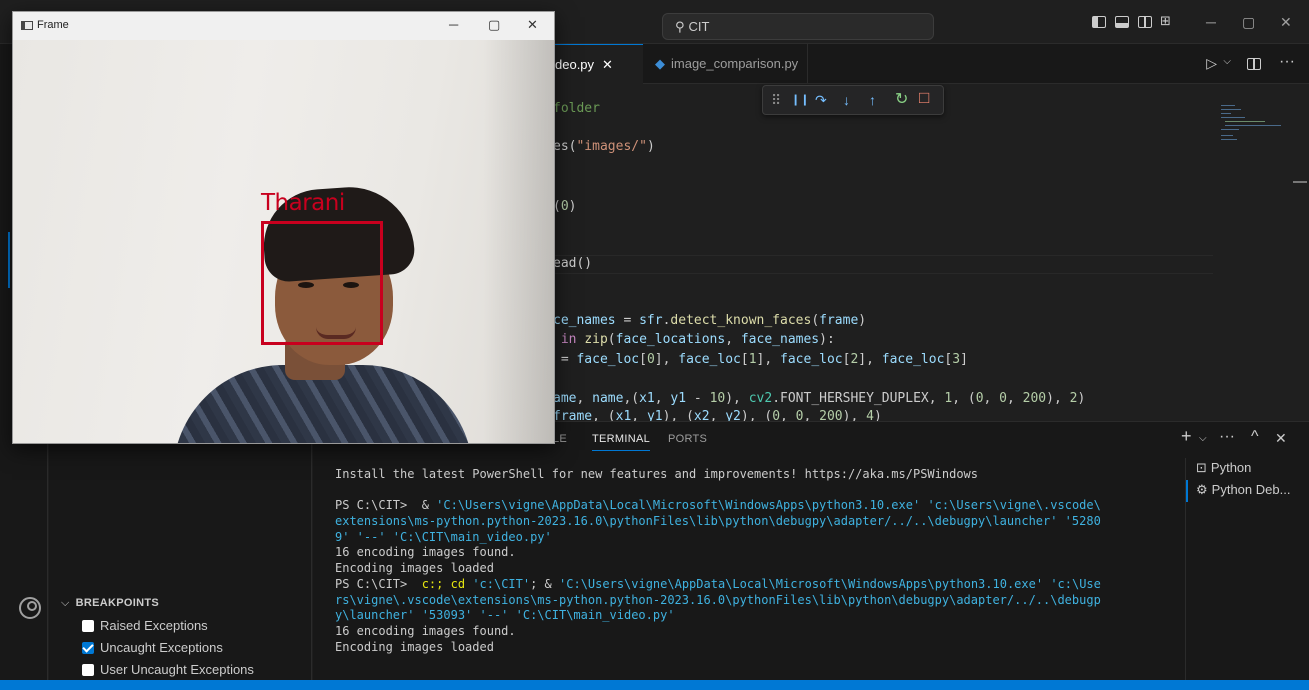 The width and height of the screenshot is (1309, 690). I want to click on face-detection-label: Tharani, so click(303, 203).